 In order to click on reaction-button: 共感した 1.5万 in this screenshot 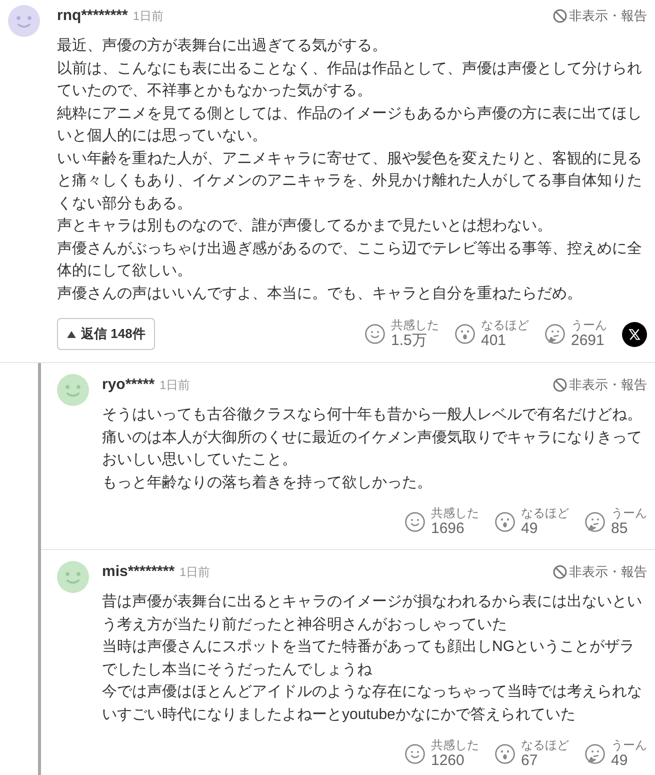, I will do `click(410, 334)`.